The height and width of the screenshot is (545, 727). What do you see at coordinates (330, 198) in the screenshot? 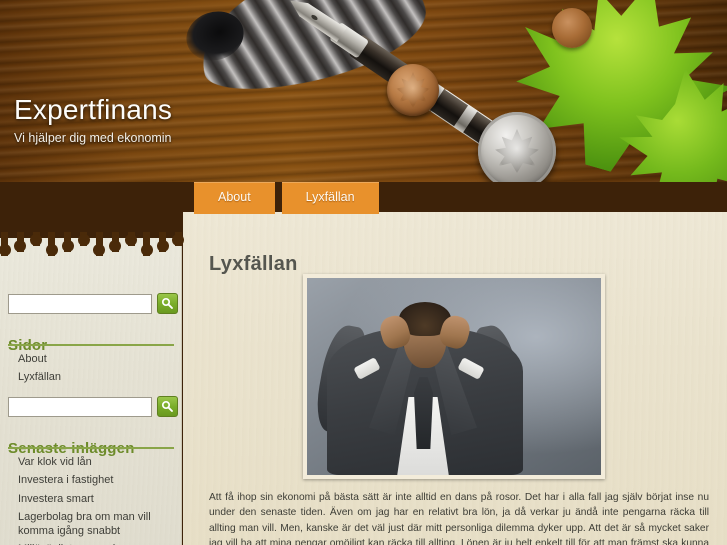
I see `nav-tab-lyxfallan: Lyxfällan` at bounding box center [330, 198].